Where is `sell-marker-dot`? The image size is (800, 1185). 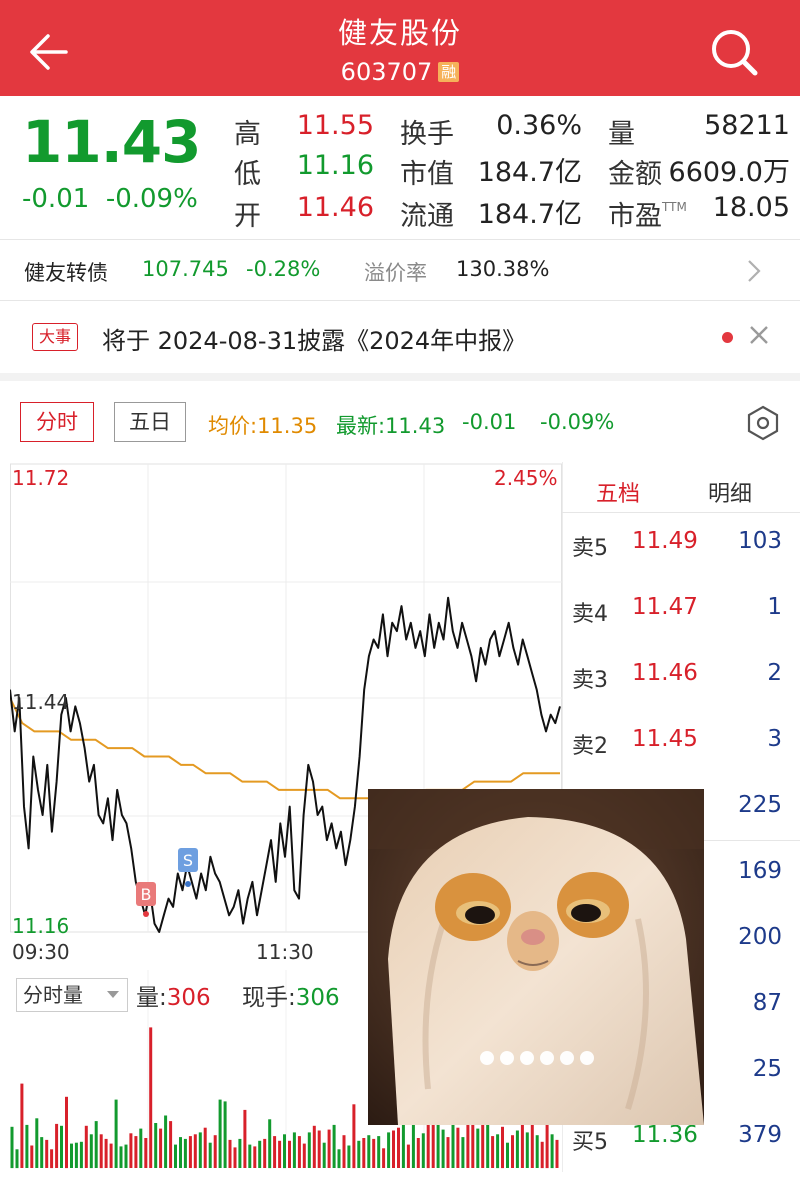
sell-marker-dot is located at coordinates (188, 884).